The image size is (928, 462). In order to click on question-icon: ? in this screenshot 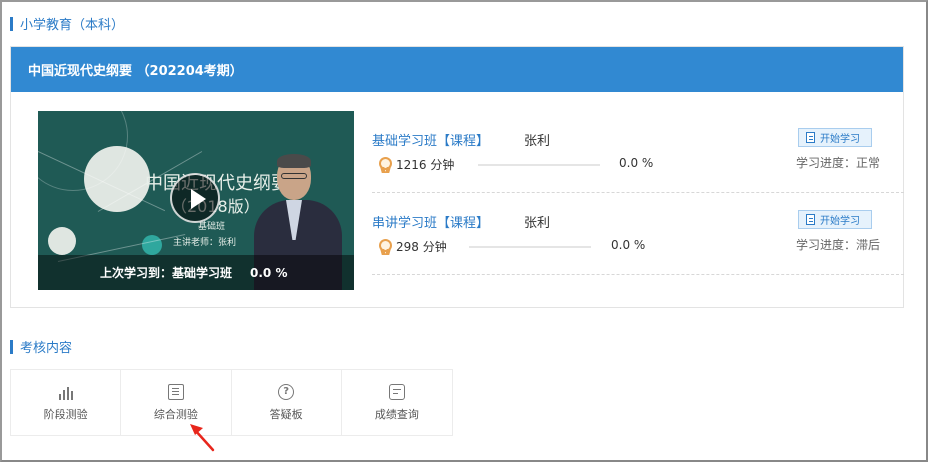, I will do `click(286, 391)`.